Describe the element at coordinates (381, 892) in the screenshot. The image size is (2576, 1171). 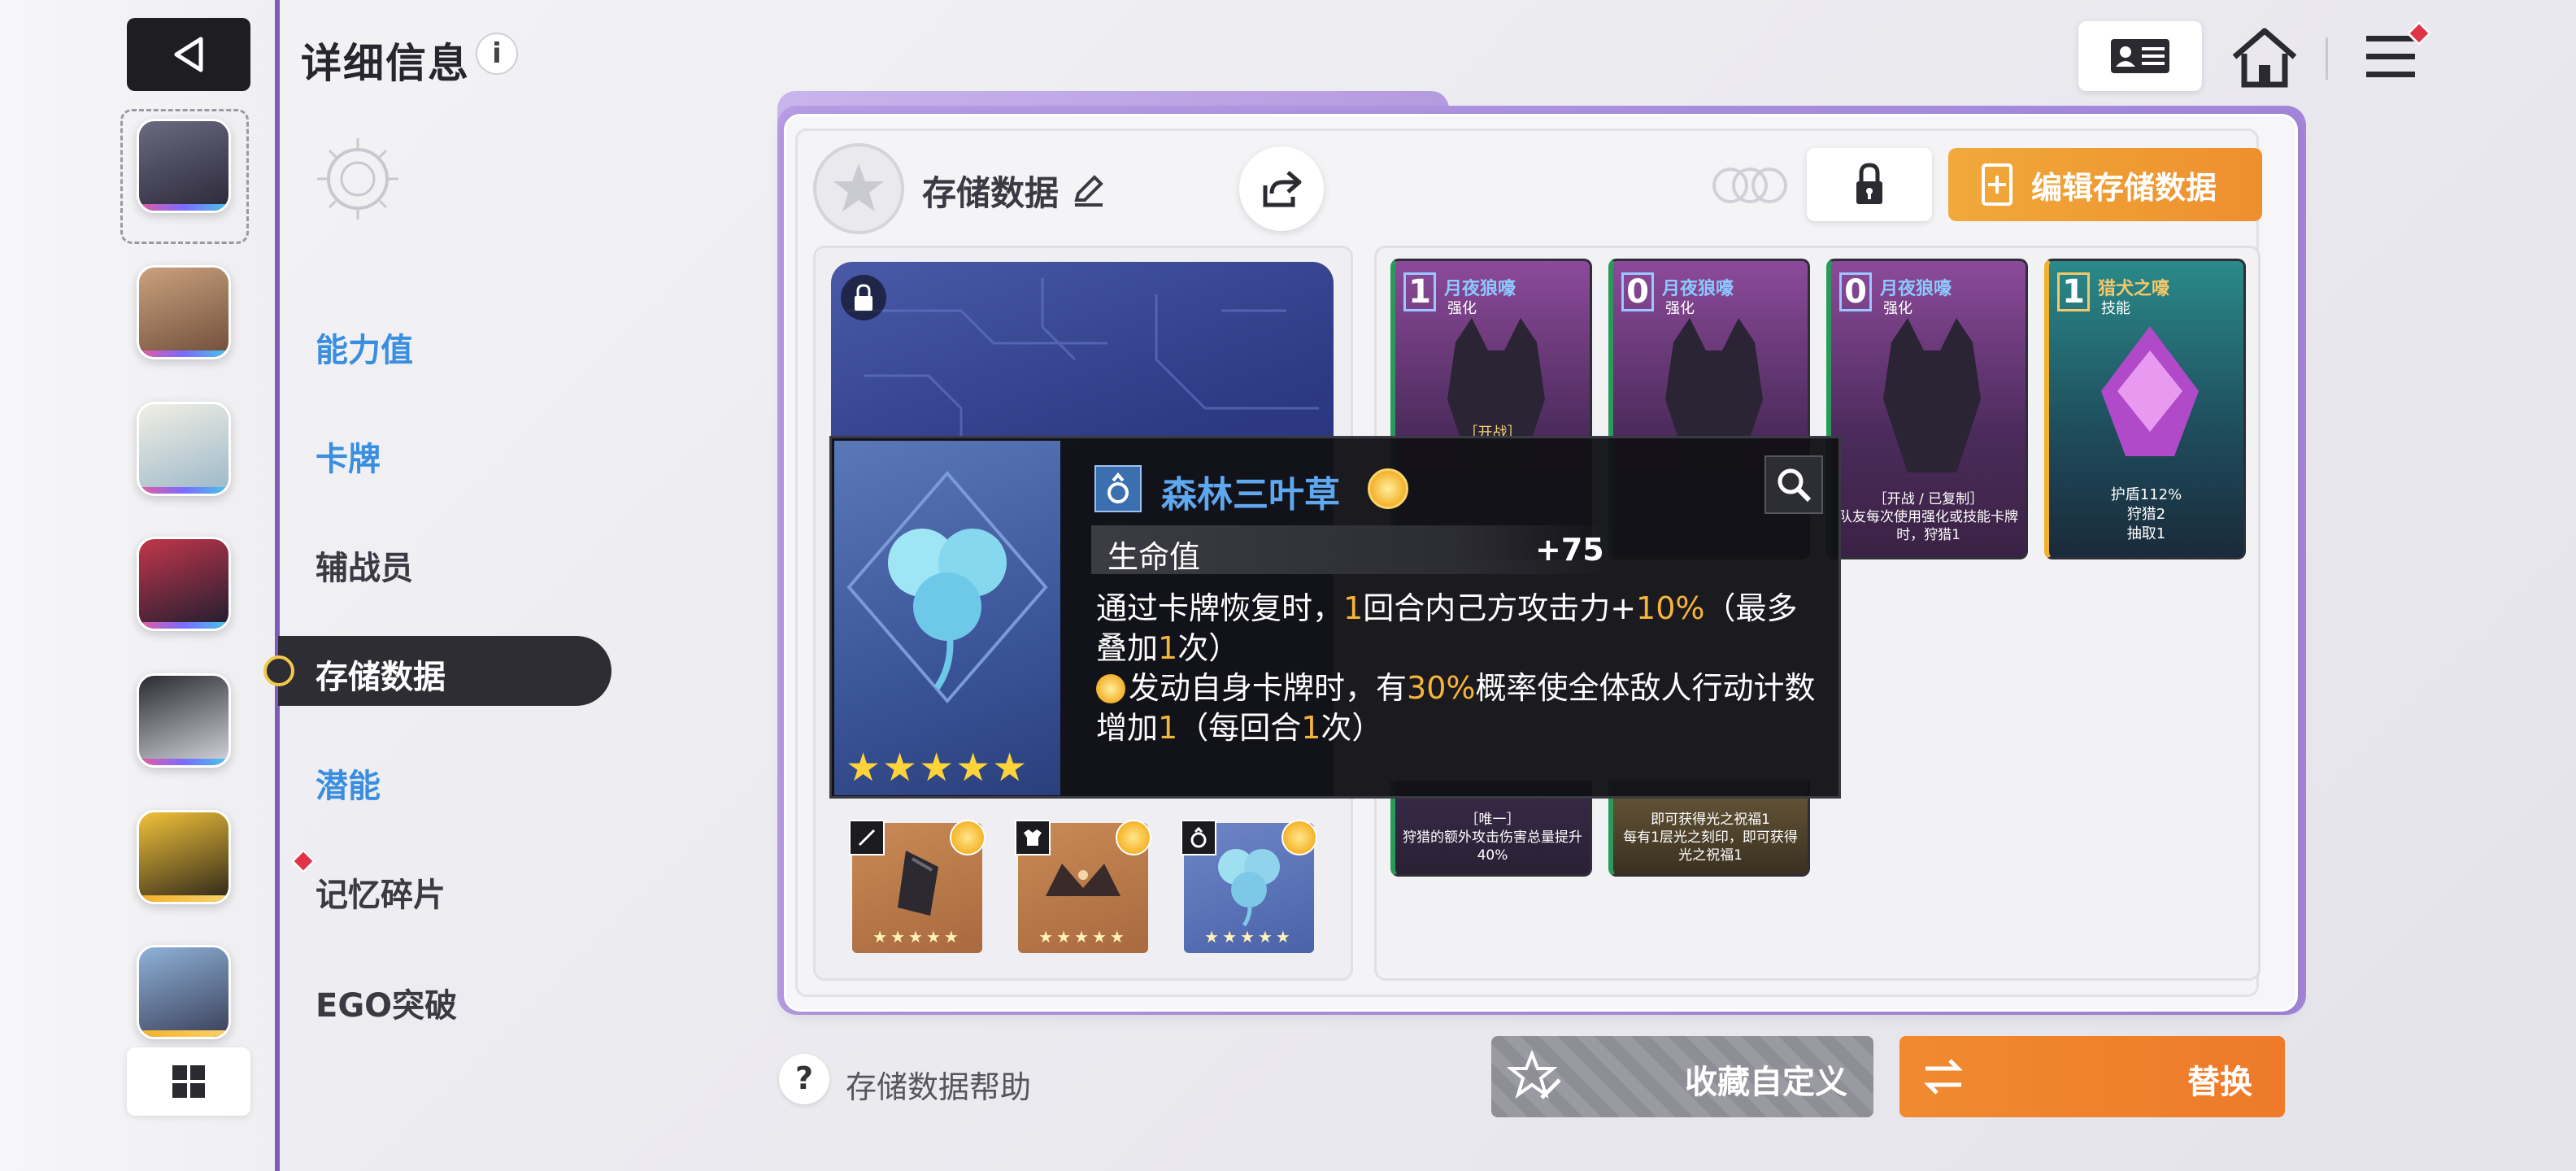
I see `nav-memory-fragments: 记忆碎片` at that location.